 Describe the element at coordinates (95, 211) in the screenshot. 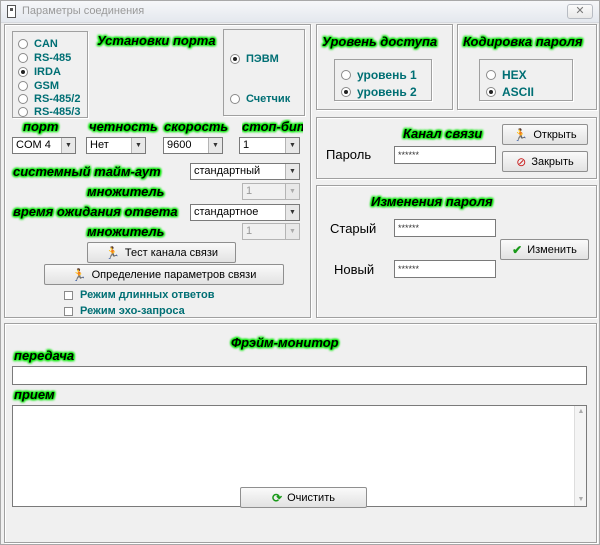

I see `wait-label: время ожидания ответа` at that location.